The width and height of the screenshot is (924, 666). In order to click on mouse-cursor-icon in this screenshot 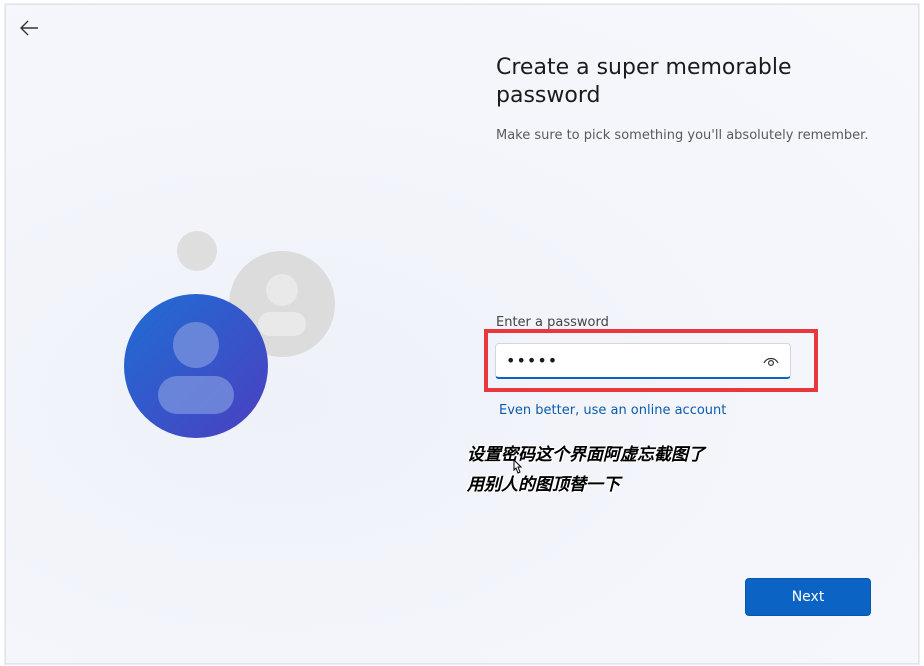, I will do `click(518, 466)`.